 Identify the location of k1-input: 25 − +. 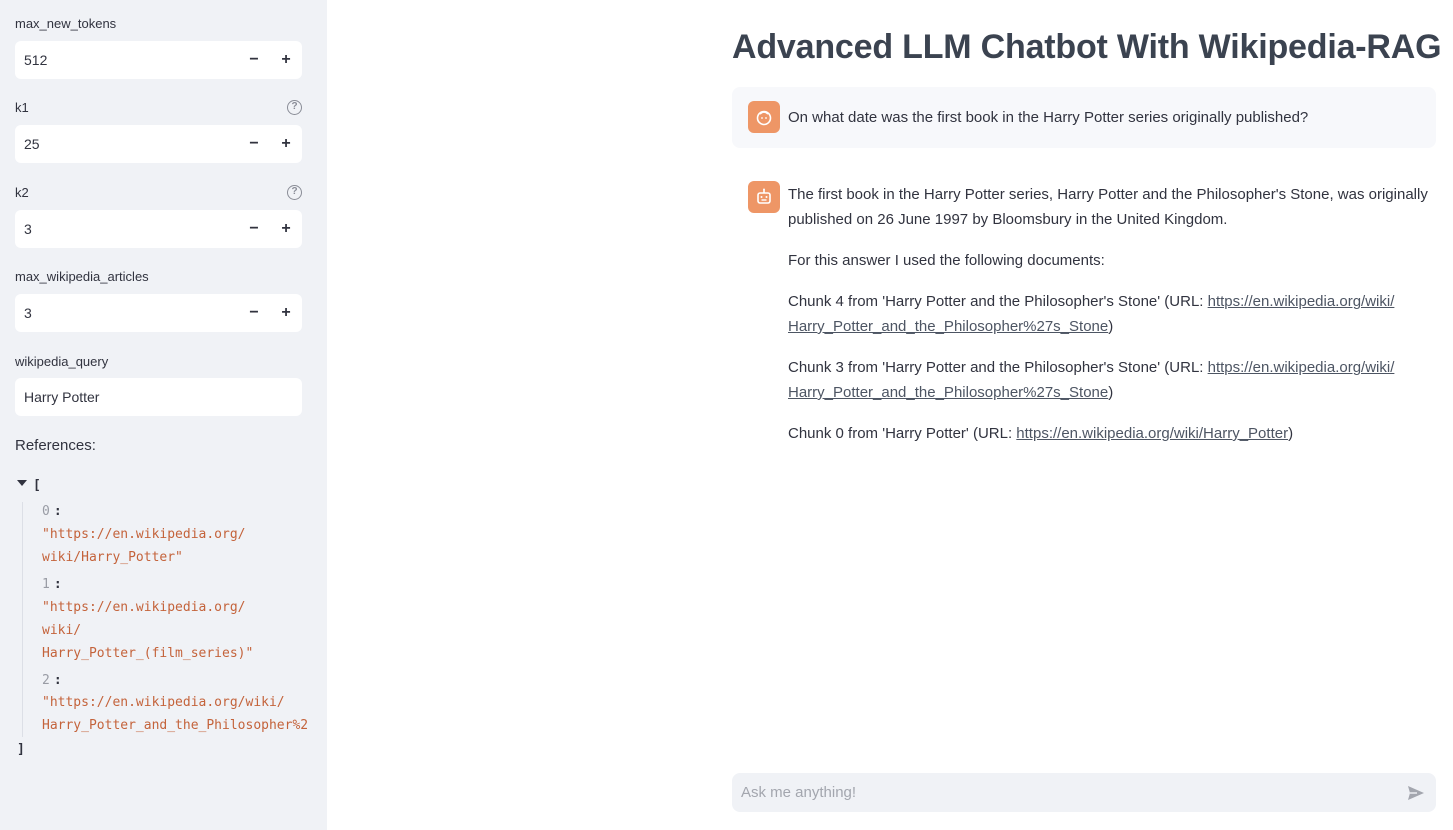
(158, 144).